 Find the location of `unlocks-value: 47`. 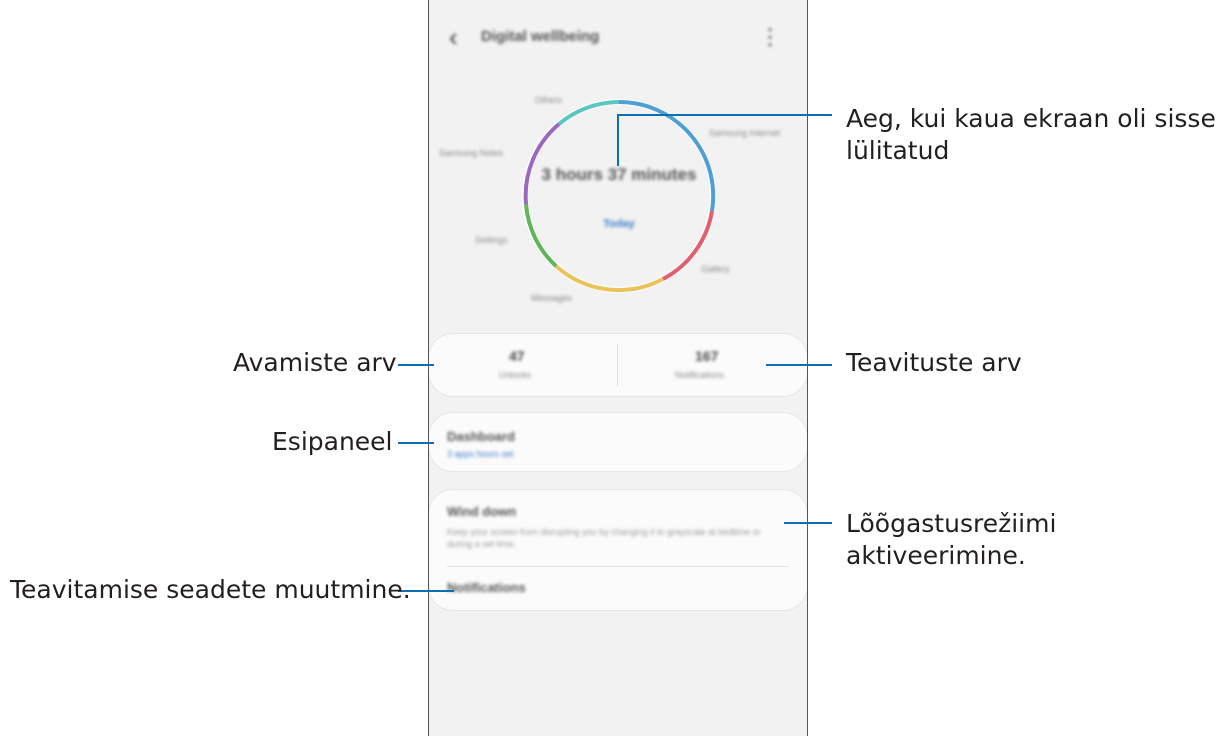

unlocks-value: 47 is located at coordinates (517, 356).